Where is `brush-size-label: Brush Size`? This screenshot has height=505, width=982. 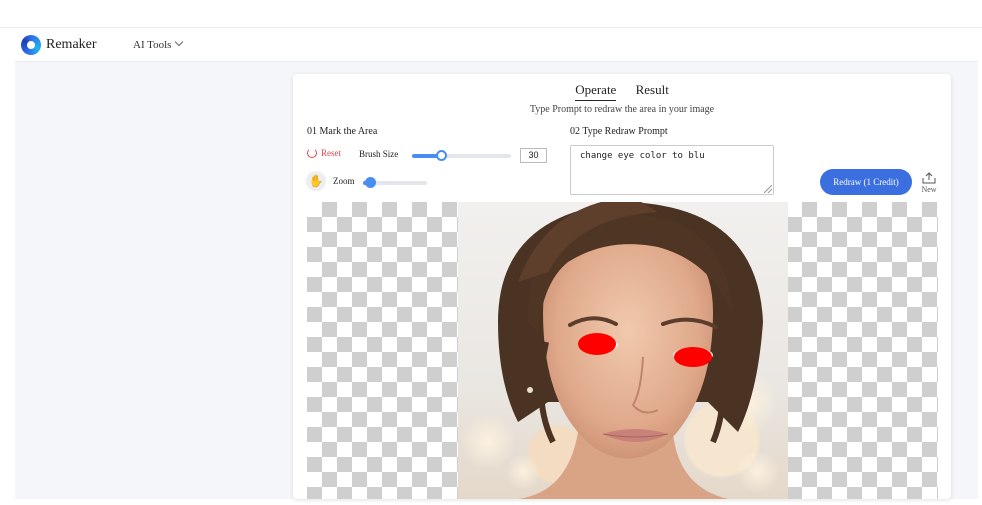 brush-size-label: Brush Size is located at coordinates (379, 154).